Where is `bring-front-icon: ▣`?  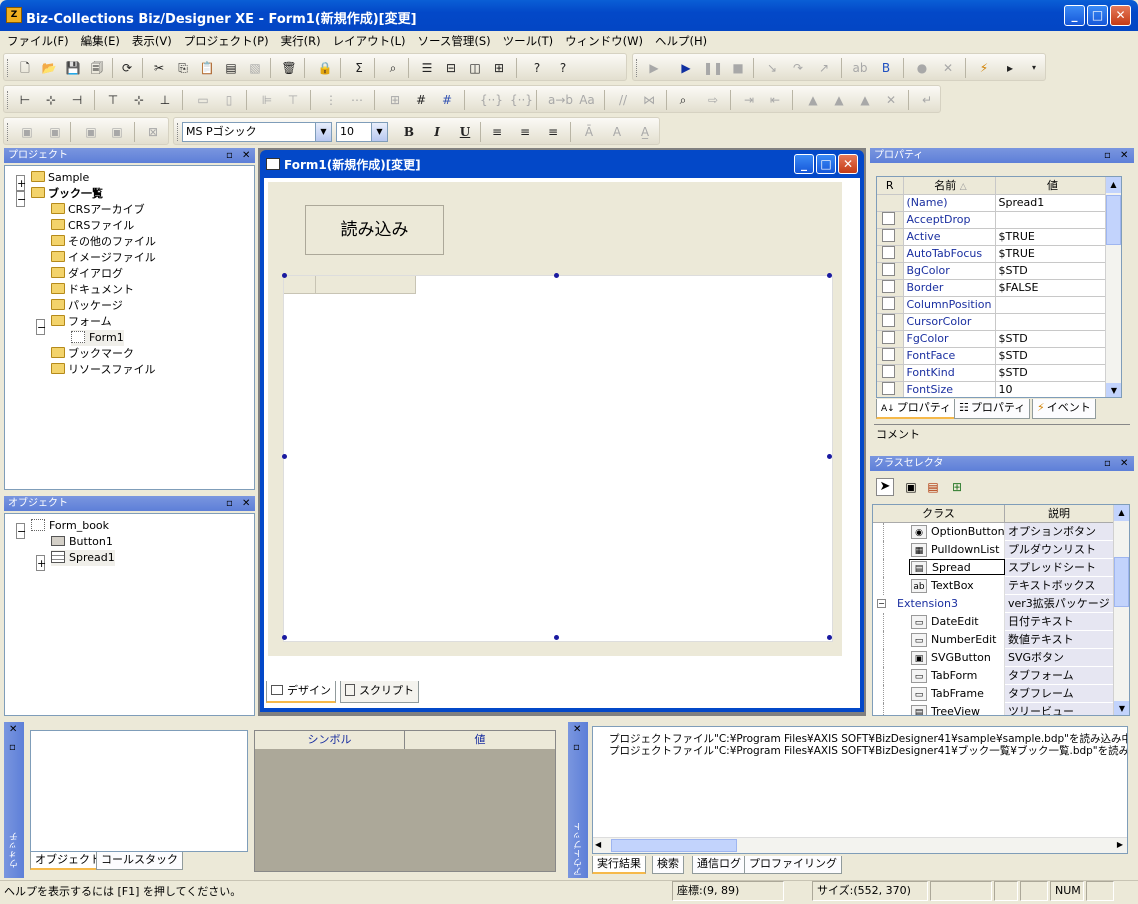
bring-front-icon: ▣ is located at coordinates (27, 132).